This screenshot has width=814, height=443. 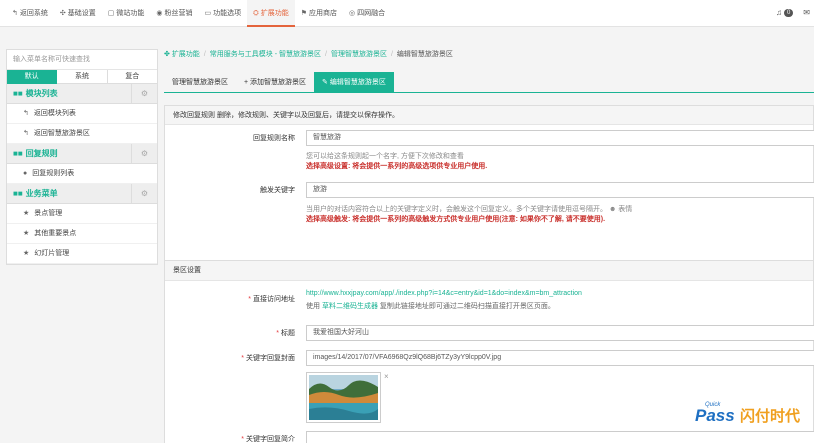 What do you see at coordinates (271, 299) in the screenshot?
I see `url-label: * 直接访问地址` at bounding box center [271, 299].